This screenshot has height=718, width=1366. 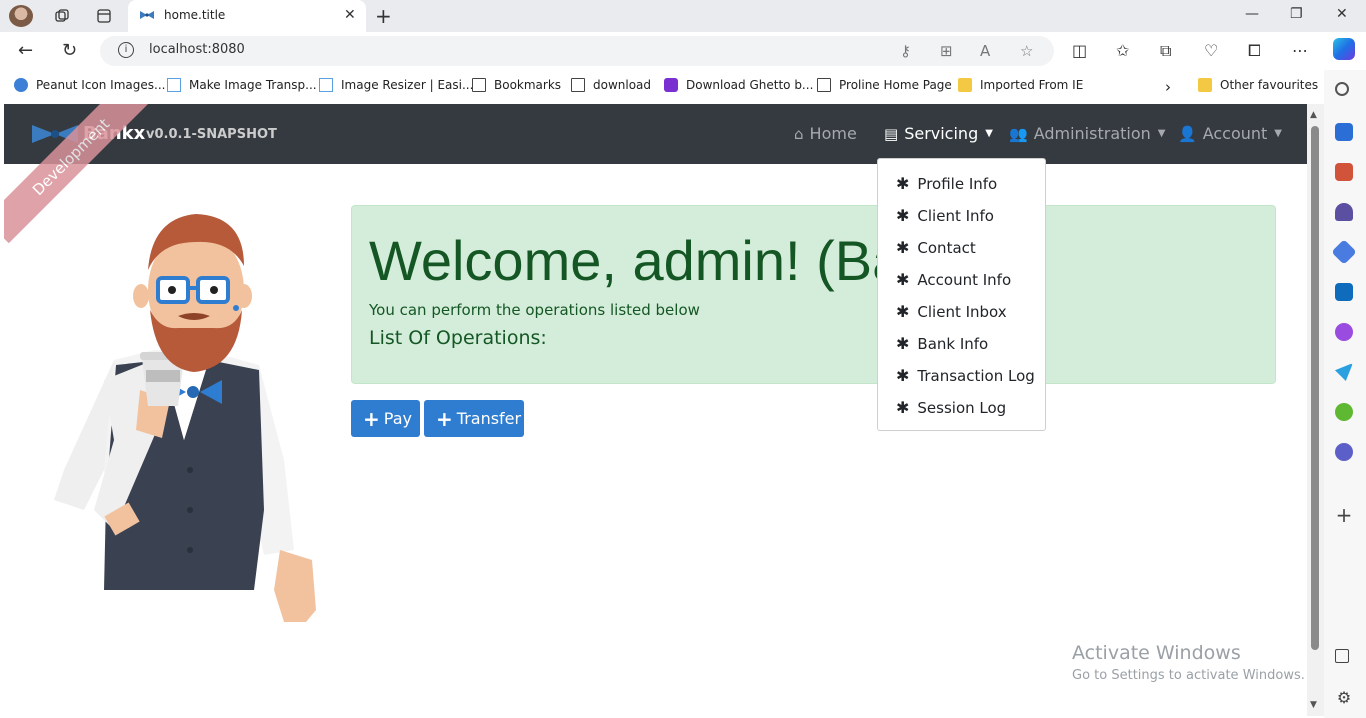 I want to click on refresh-icon: ↻, so click(x=69, y=50).